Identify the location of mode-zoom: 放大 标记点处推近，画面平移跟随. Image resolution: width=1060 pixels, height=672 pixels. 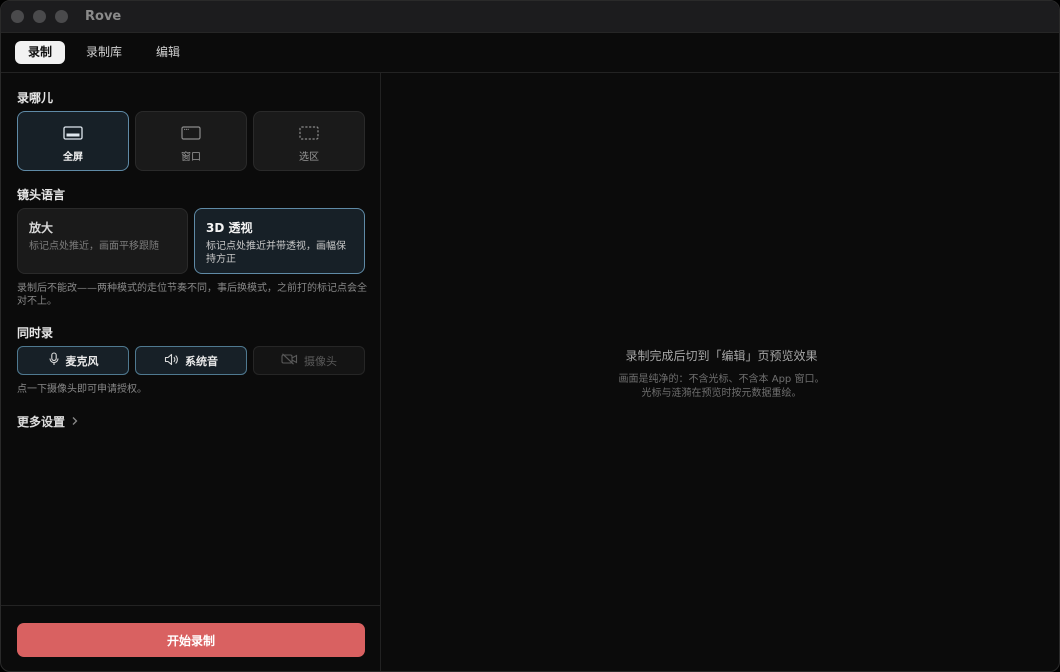
(102, 241).